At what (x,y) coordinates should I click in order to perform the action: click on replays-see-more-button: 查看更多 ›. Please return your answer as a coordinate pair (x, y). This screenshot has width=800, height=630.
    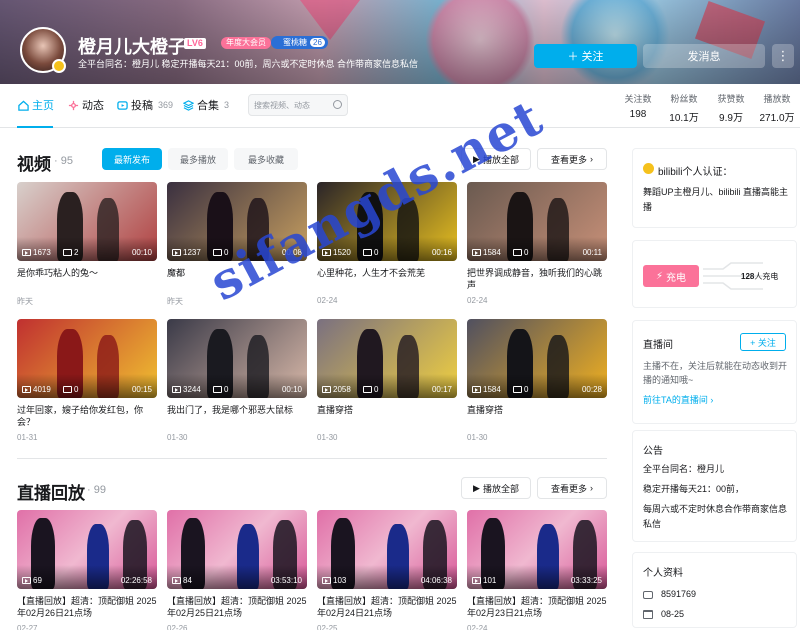
    Looking at the image, I should click on (572, 488).